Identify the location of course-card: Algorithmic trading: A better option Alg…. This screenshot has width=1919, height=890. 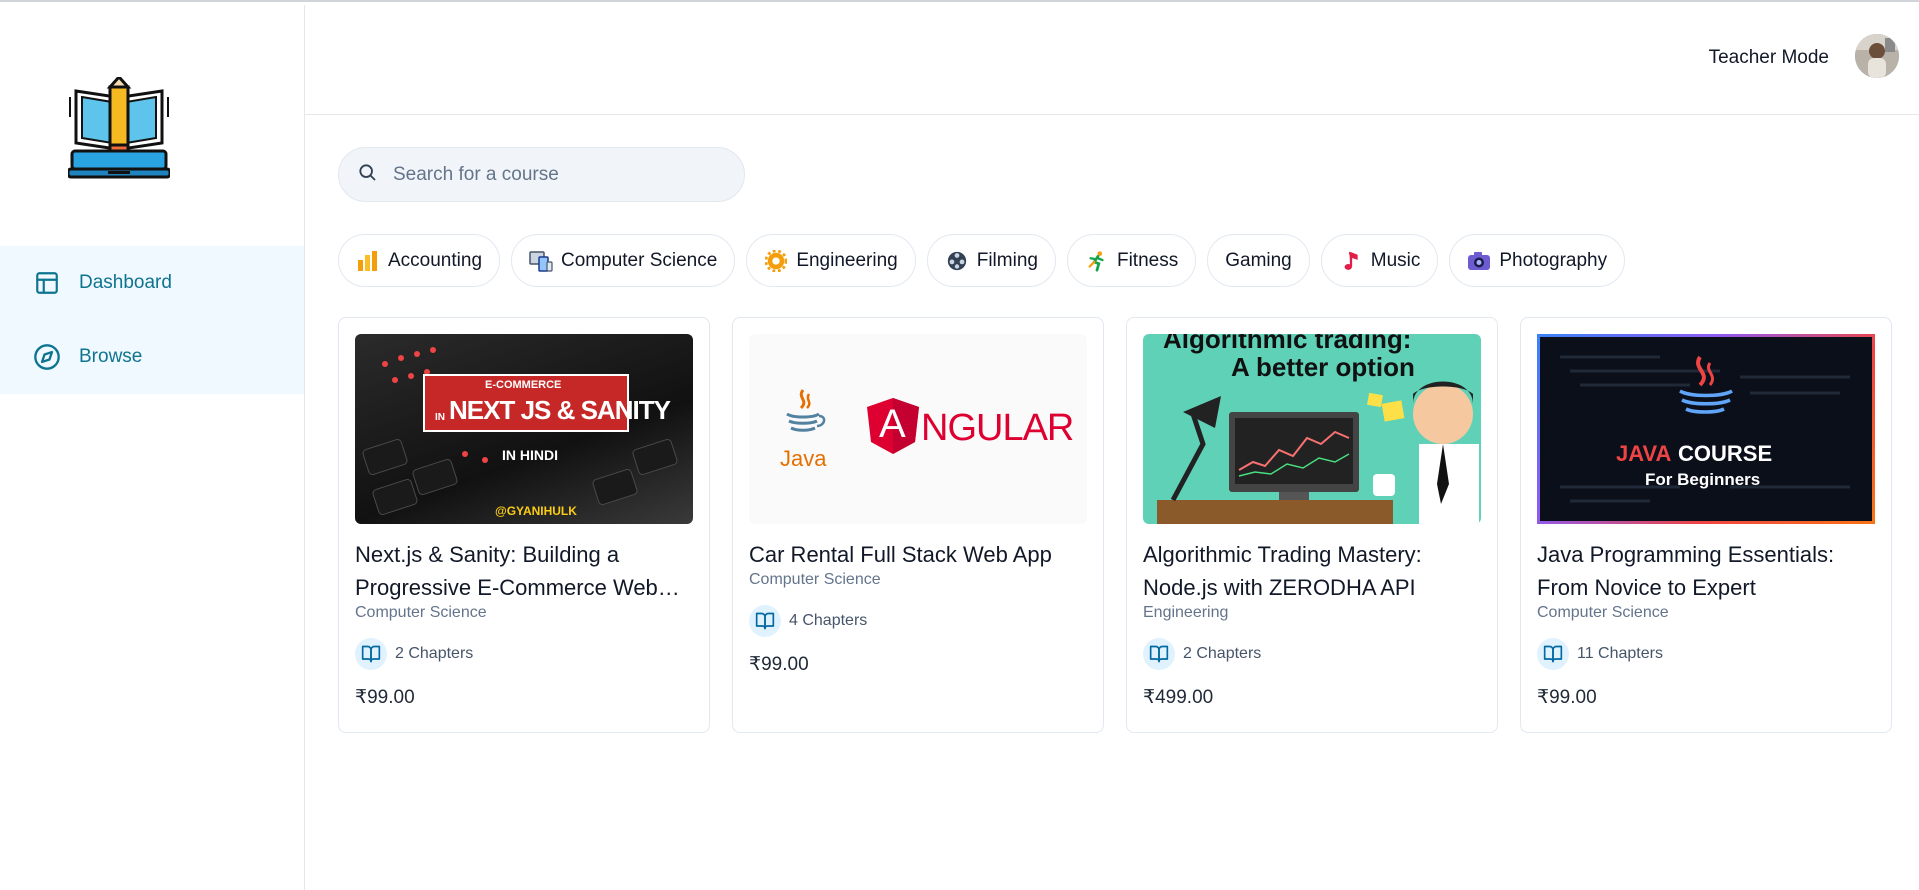
(1312, 525).